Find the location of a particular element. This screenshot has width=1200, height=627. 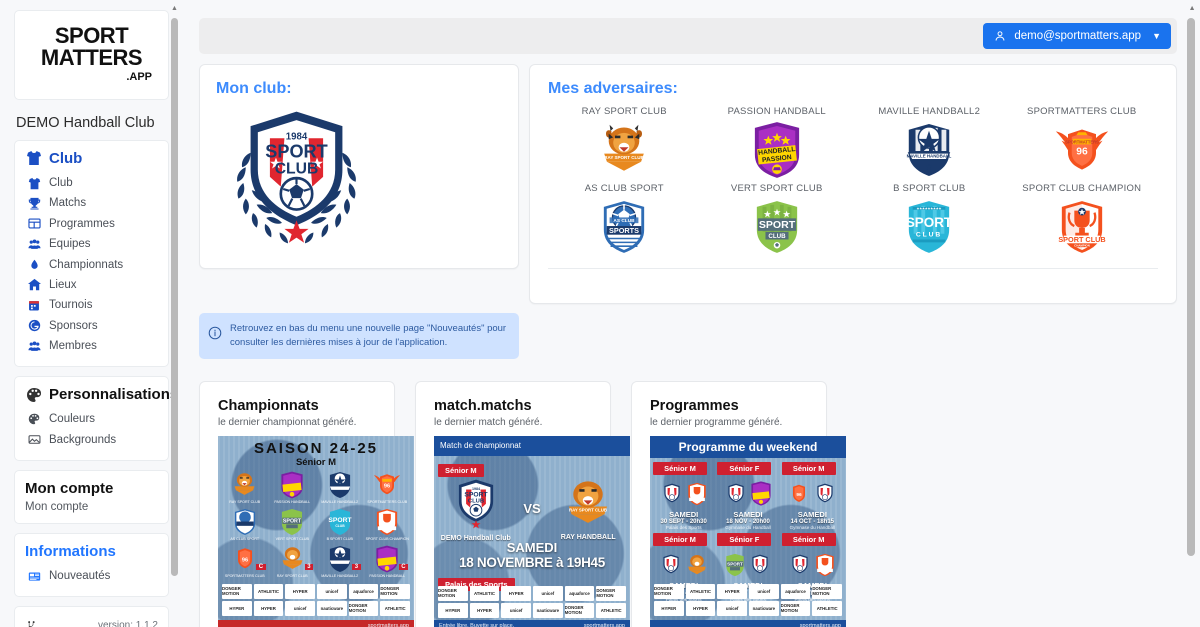

opponent-item: B SPORT CLUB ★★★★★★★★★ SPORT CLUB is located at coordinates (929, 220).